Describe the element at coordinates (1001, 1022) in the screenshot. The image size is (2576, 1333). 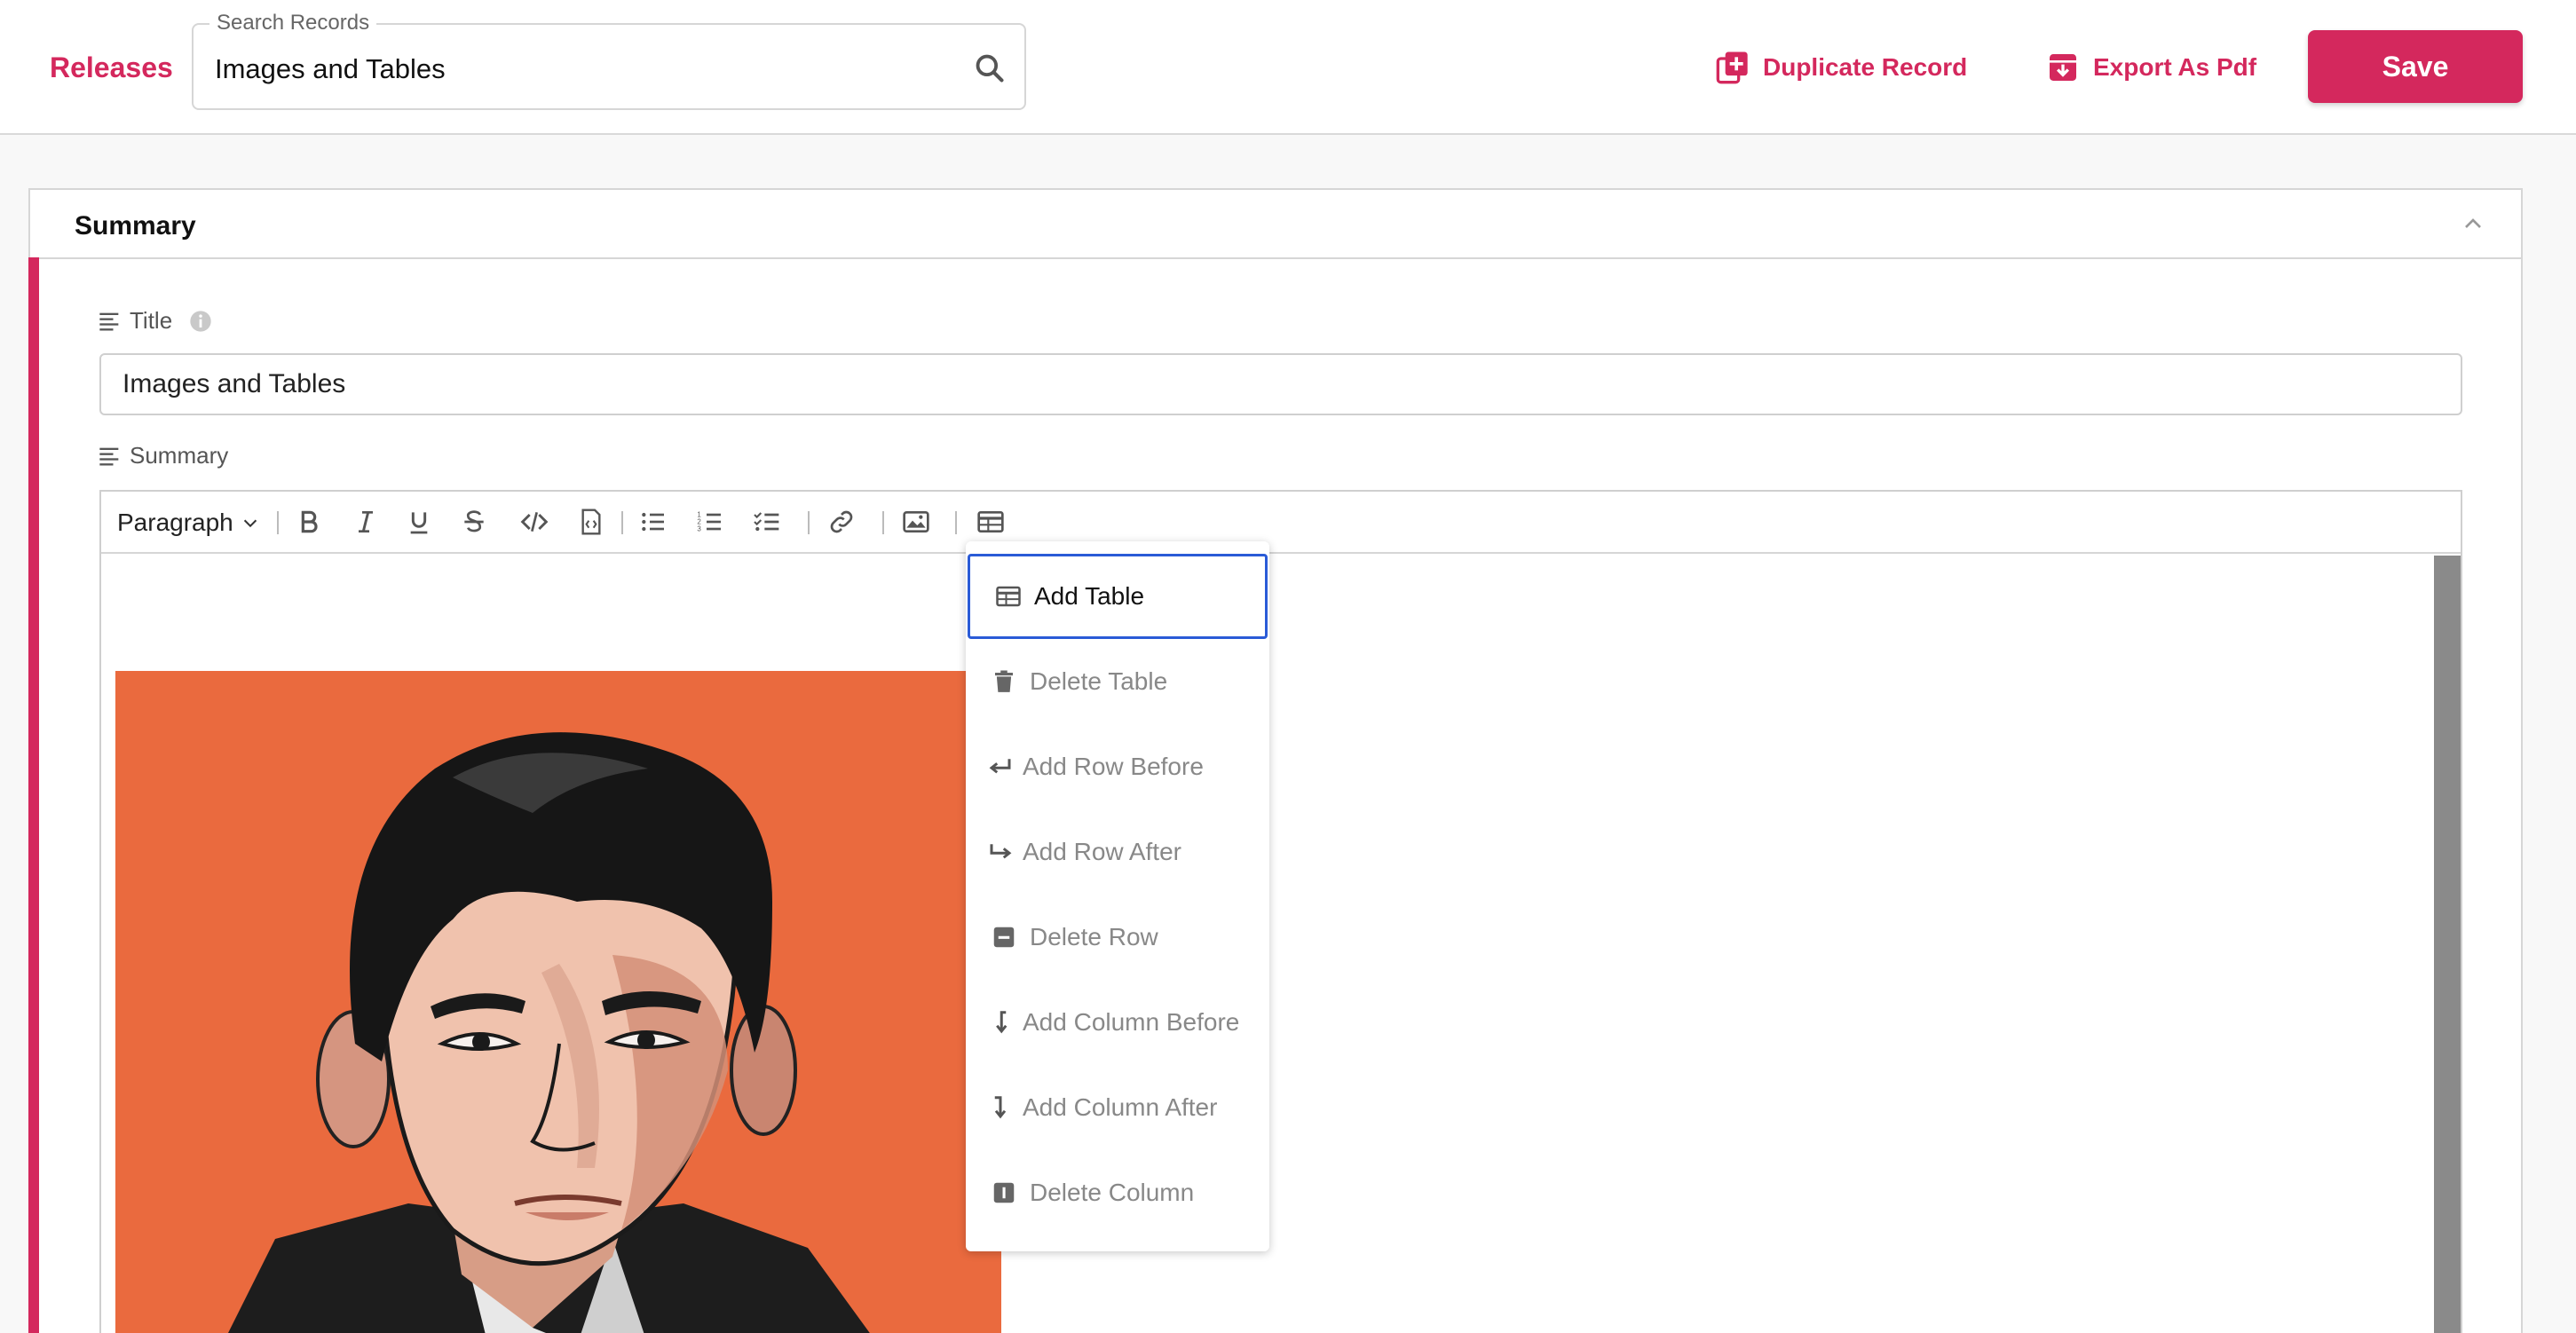
I see `arrow-down-left-icon` at that location.